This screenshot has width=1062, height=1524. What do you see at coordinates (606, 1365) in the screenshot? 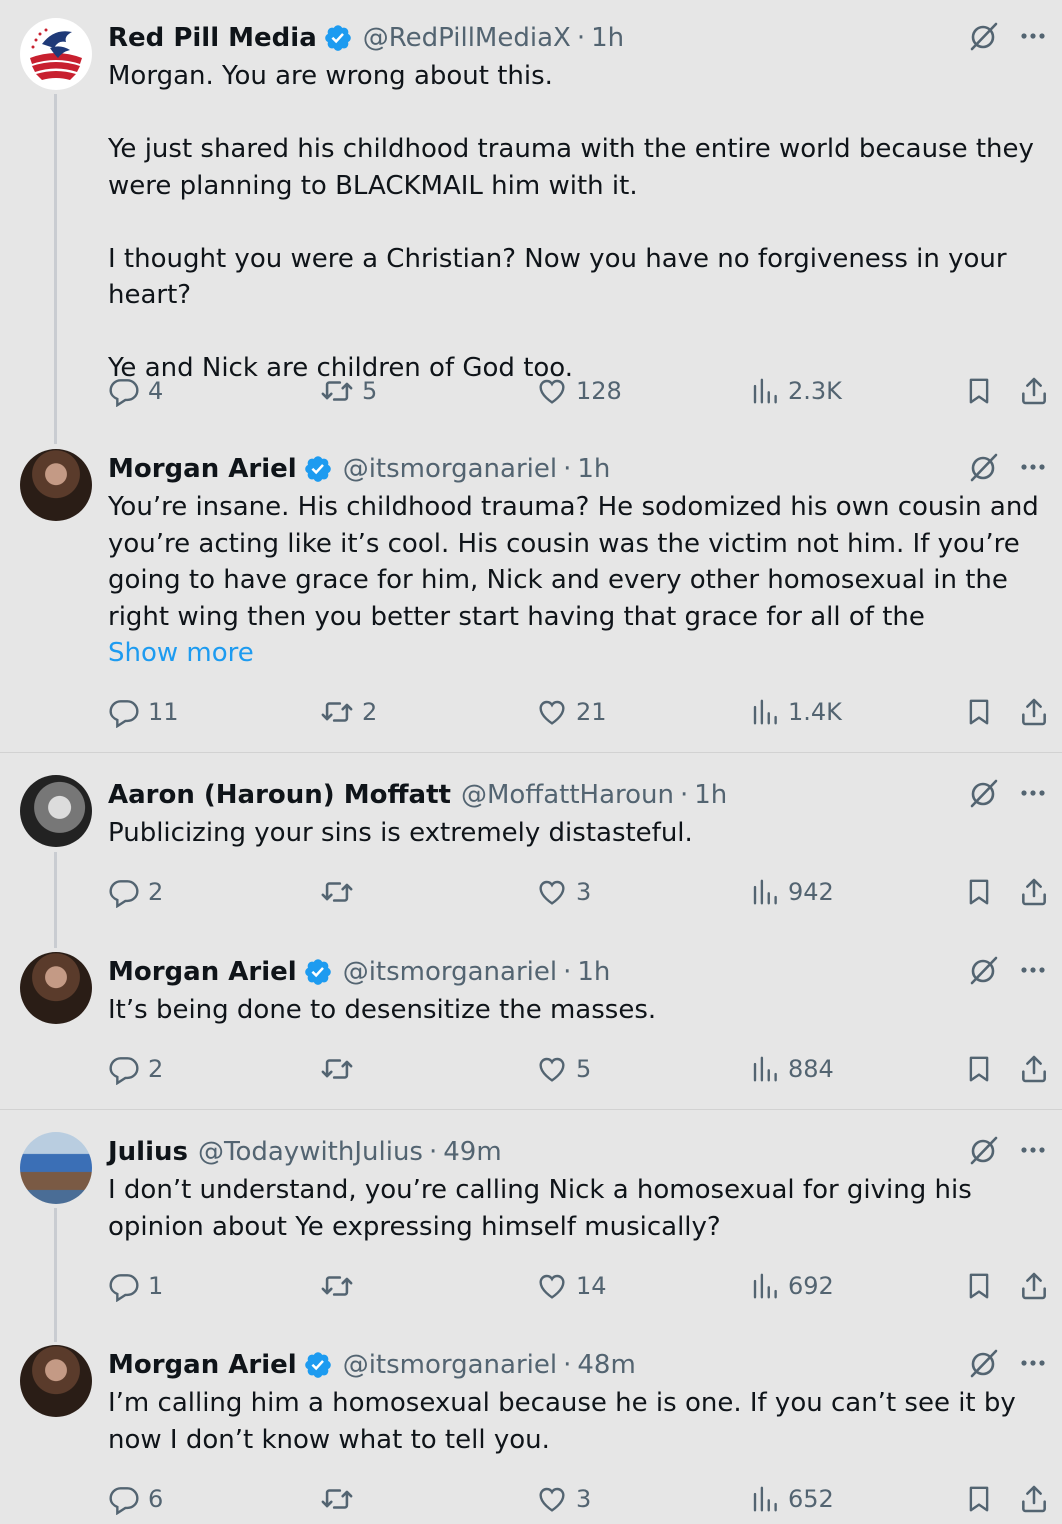
I see `timestamp: 48m` at bounding box center [606, 1365].